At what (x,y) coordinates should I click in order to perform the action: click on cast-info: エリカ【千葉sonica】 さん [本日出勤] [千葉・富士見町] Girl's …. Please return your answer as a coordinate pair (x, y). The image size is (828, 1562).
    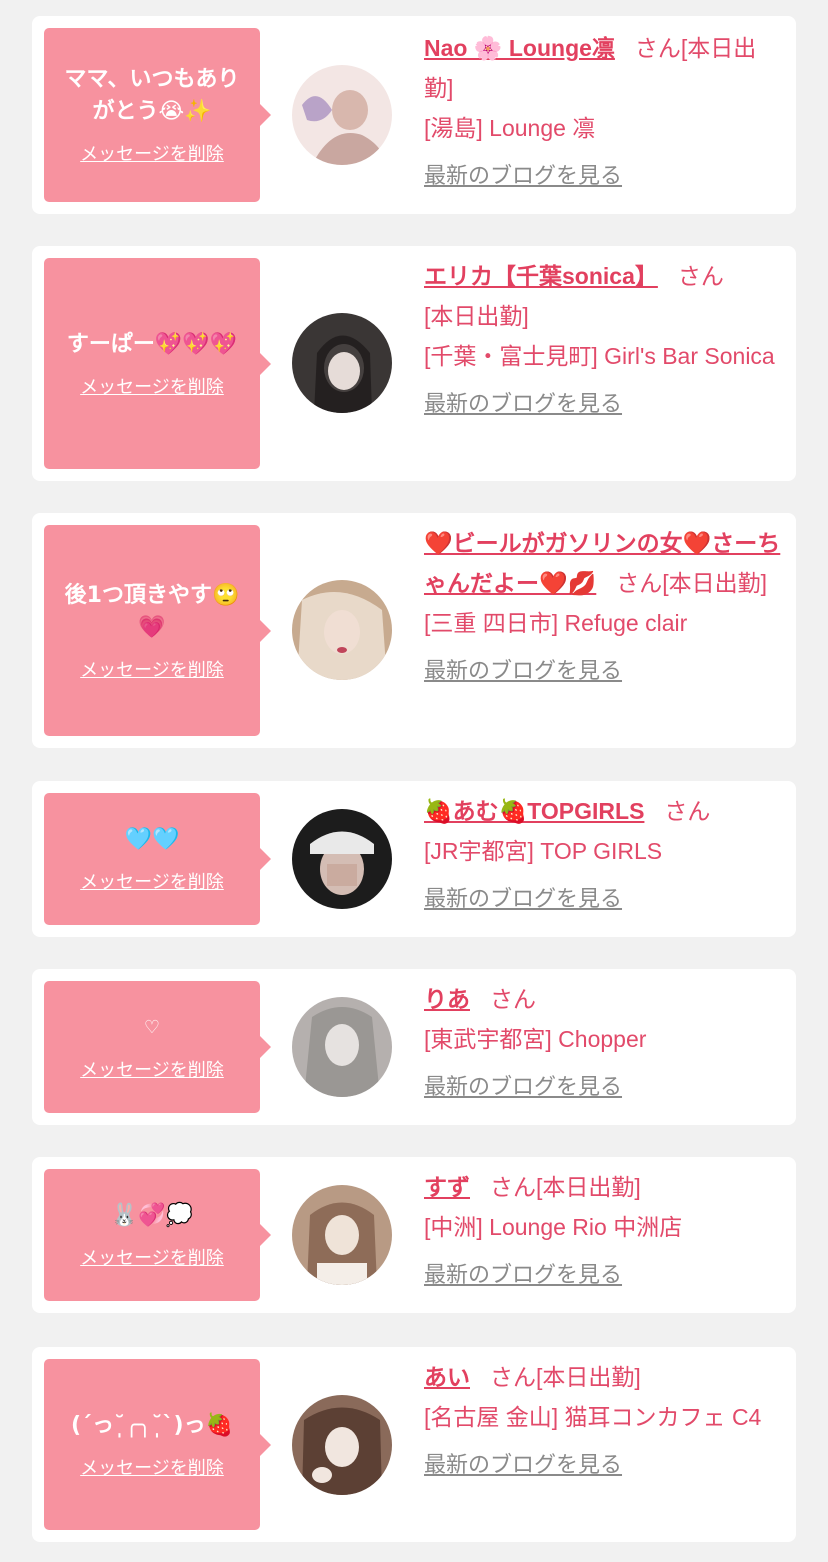
    Looking at the image, I should click on (603, 340).